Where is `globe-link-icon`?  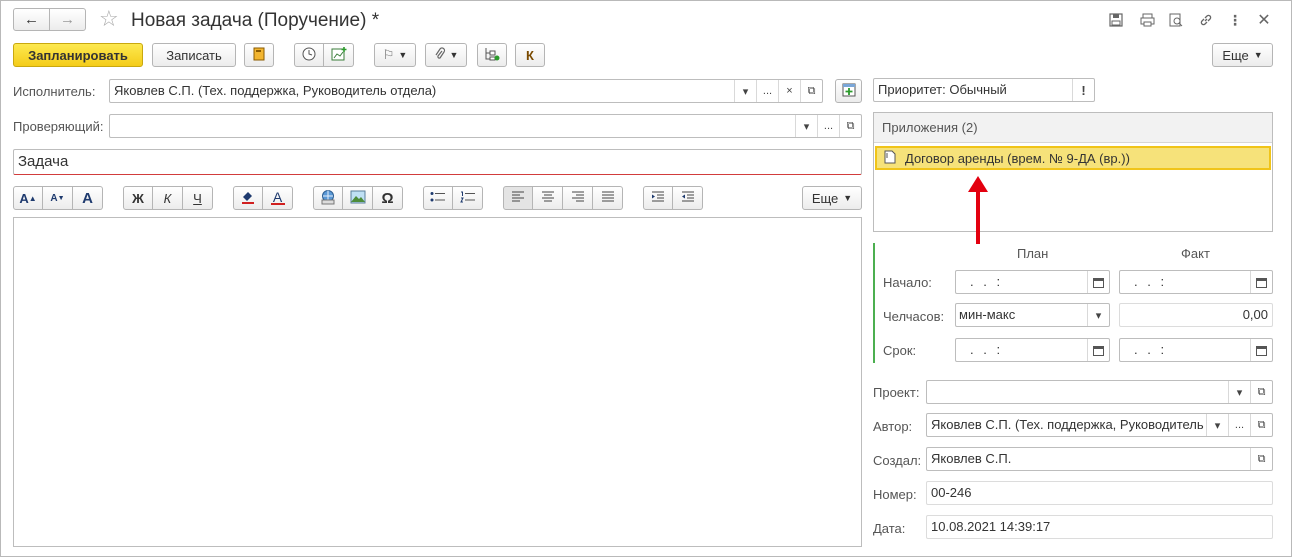
globe-link-icon is located at coordinates (328, 198).